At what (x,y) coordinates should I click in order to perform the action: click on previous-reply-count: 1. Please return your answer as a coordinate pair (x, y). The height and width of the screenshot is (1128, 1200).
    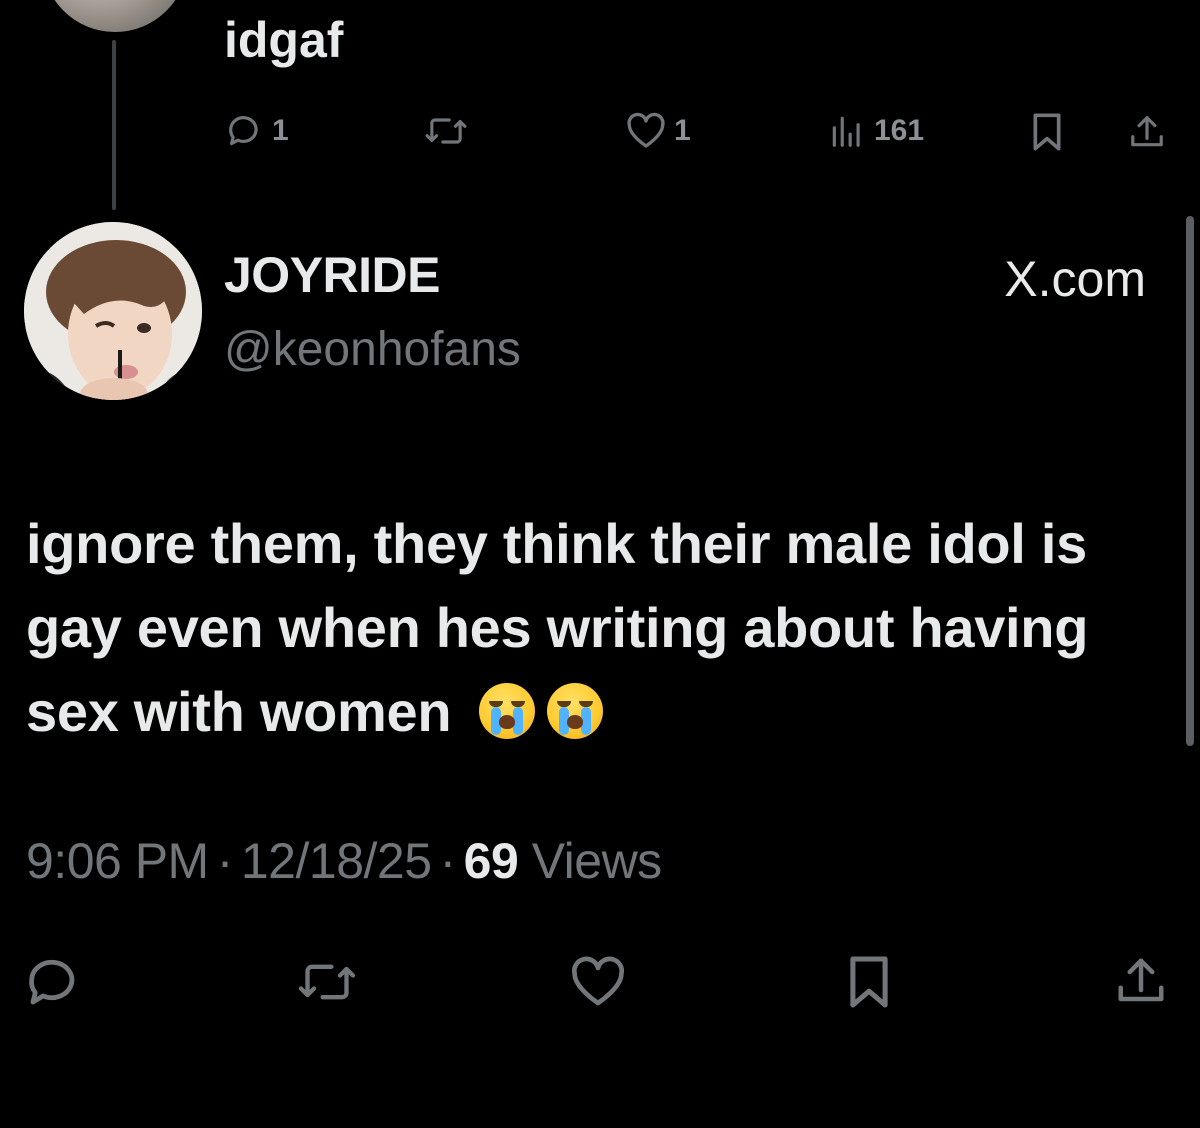
    Looking at the image, I should click on (280, 130).